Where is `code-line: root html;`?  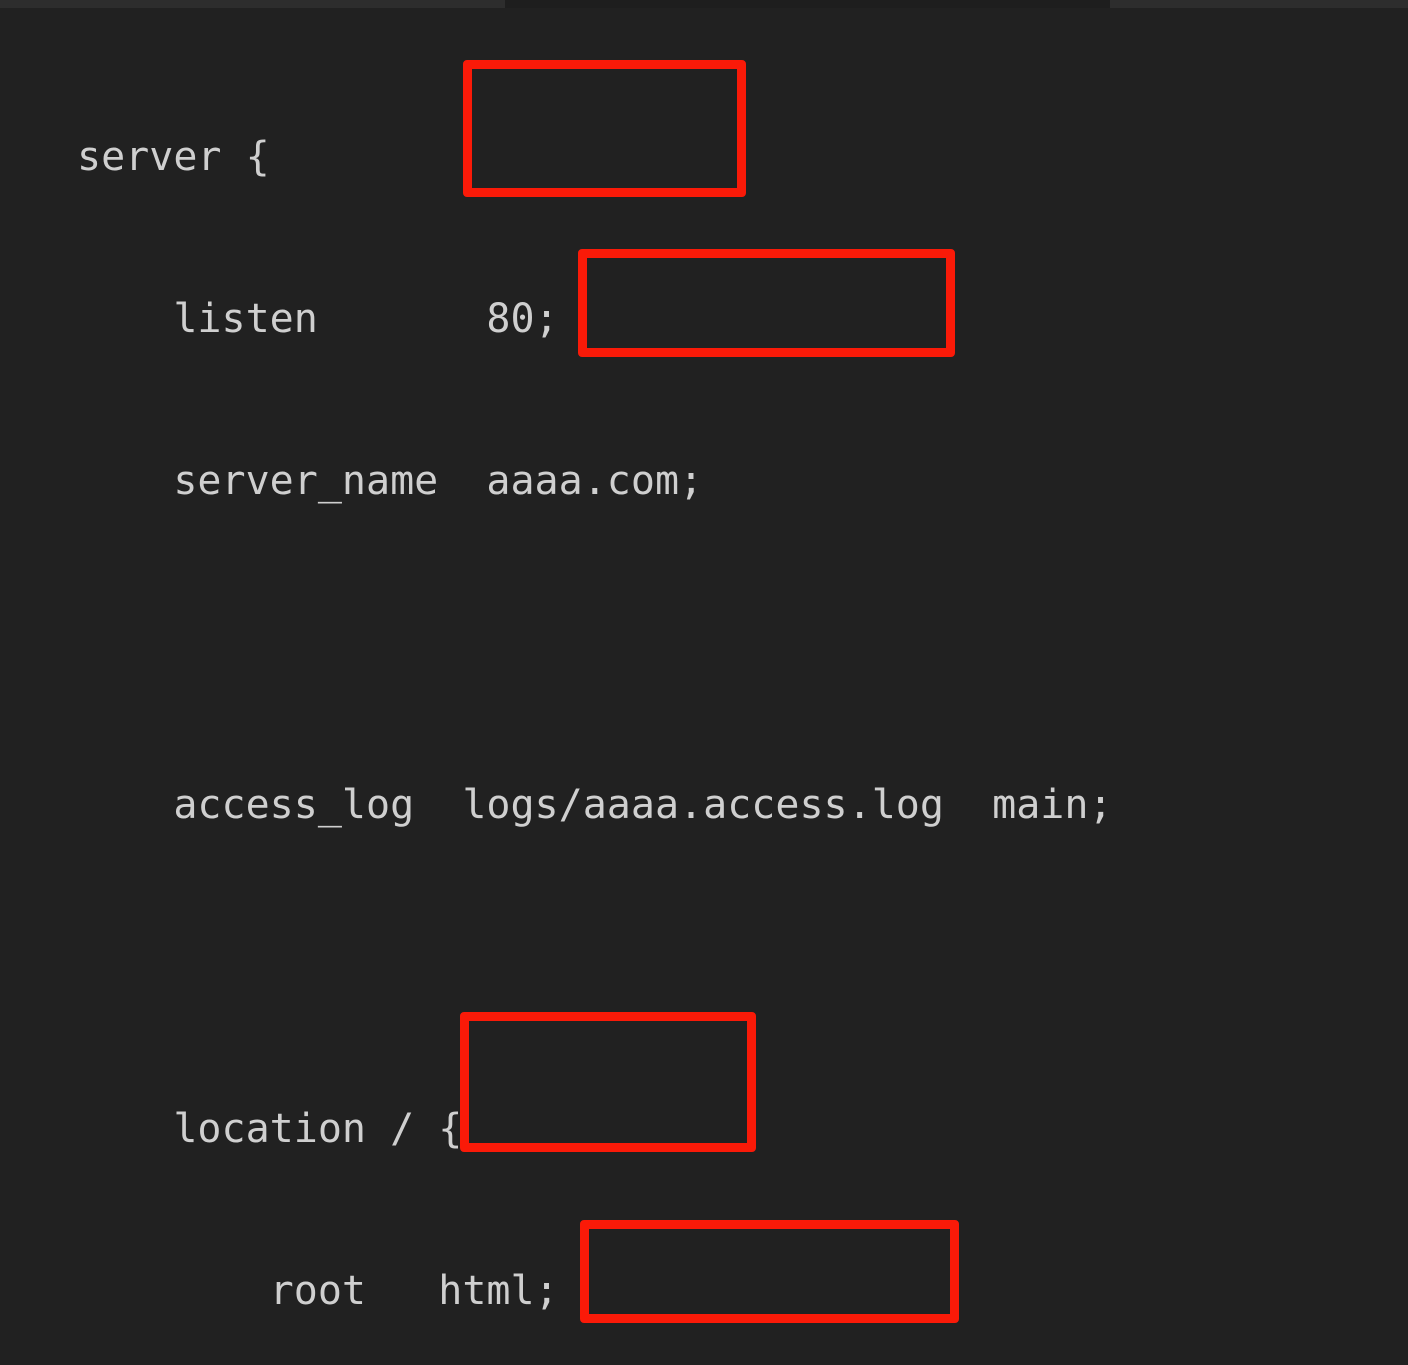
code-line: root html; is located at coordinates (318, 1291).